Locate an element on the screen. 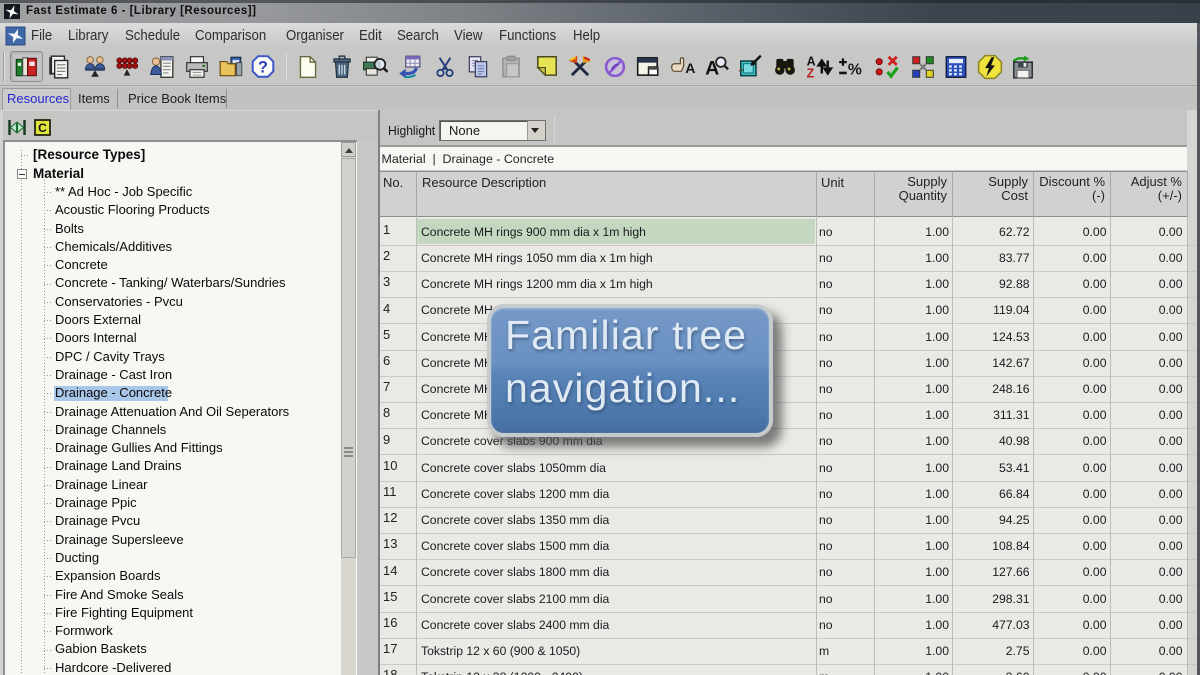 This screenshot has width=1200, height=675. svg-text: Z is located at coordinates (811, 73).